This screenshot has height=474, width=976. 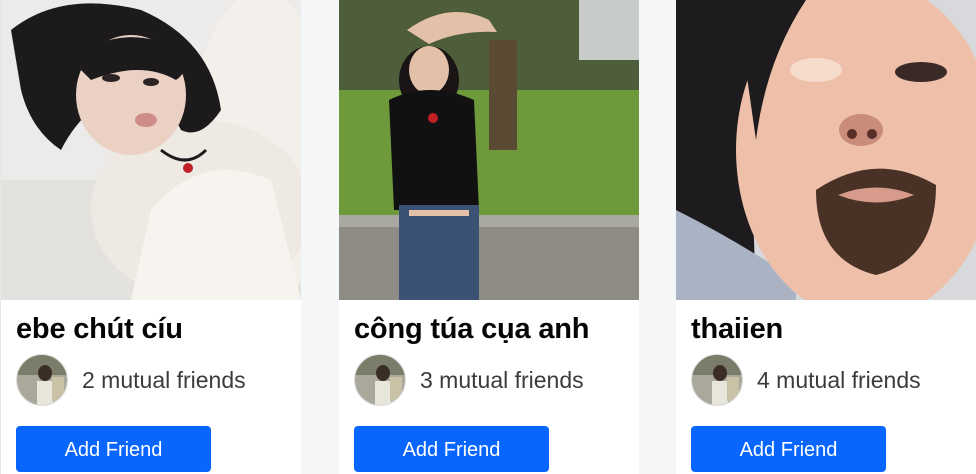 What do you see at coordinates (471, 329) in the screenshot?
I see `suggestion-name: công túa cụa anh` at bounding box center [471, 329].